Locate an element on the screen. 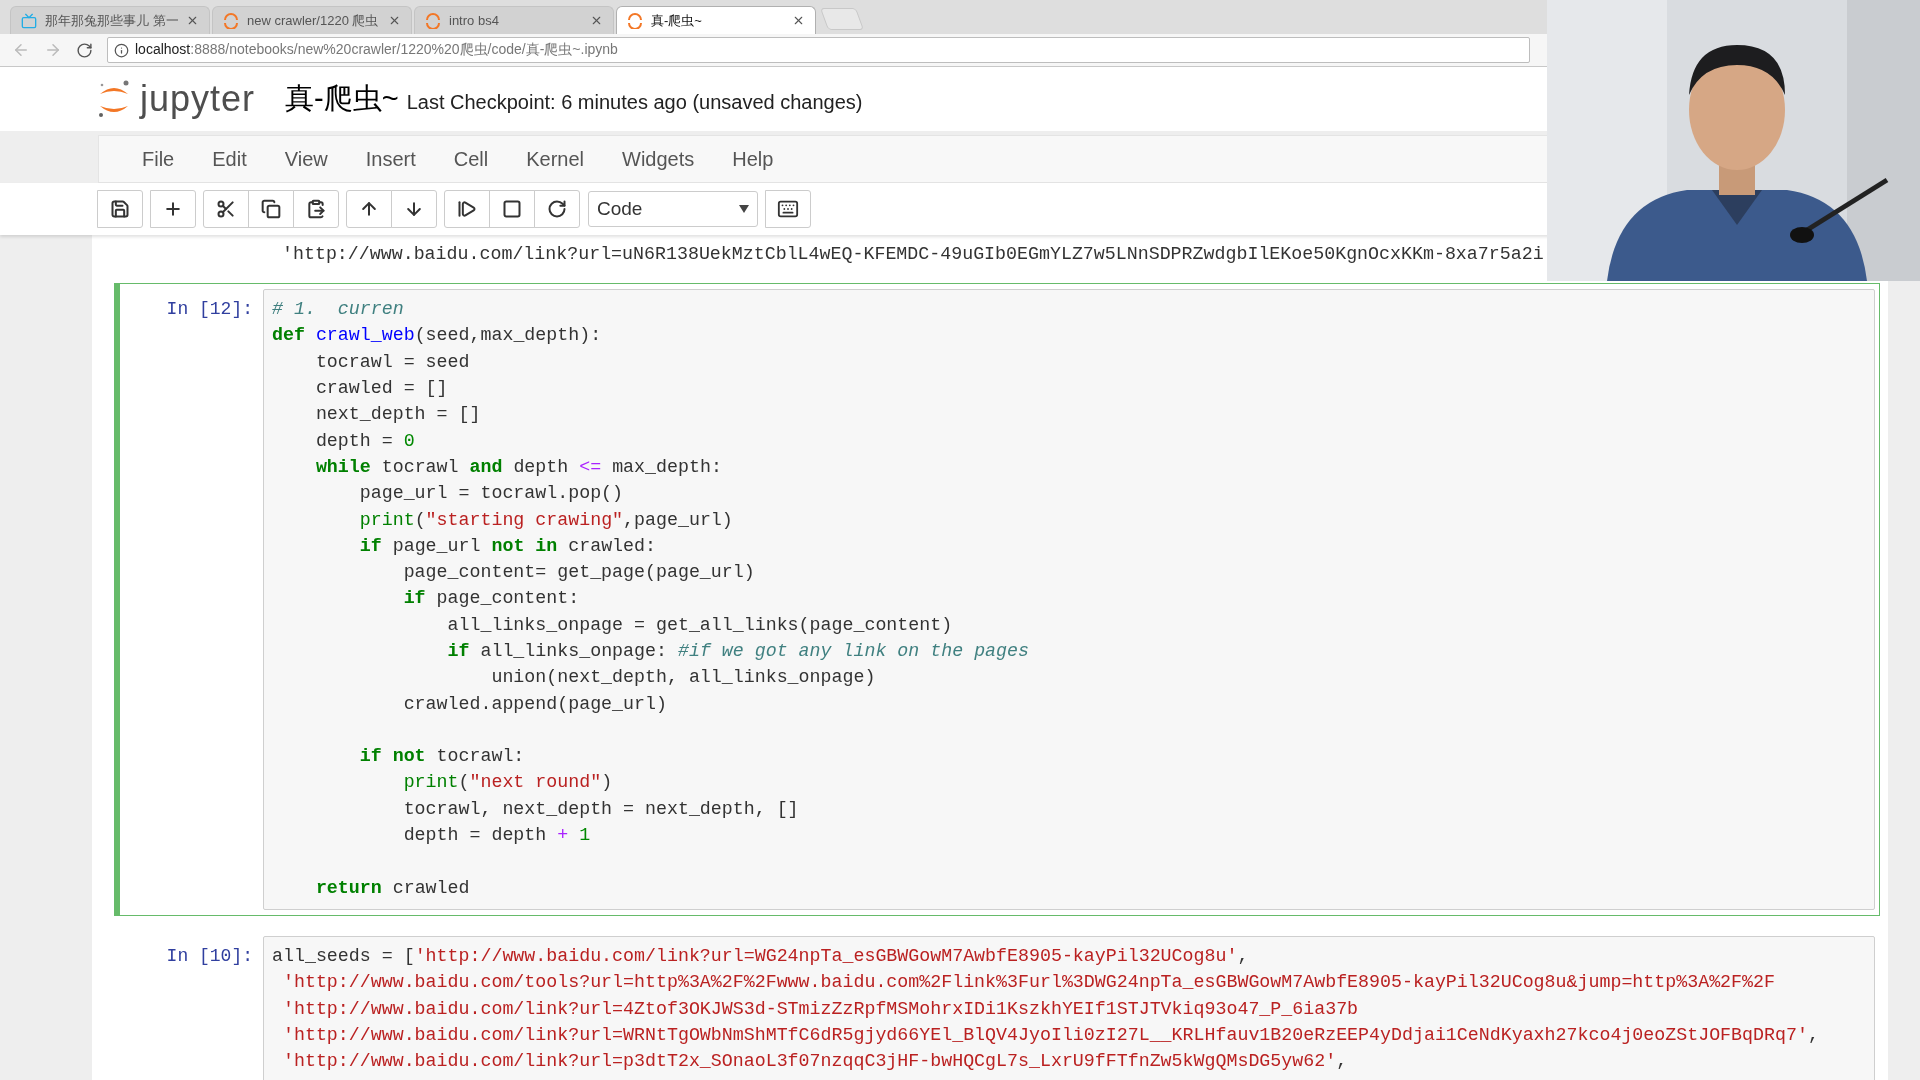 The image size is (1920, 1080). cell-prompt: In [12]: is located at coordinates (209, 309).